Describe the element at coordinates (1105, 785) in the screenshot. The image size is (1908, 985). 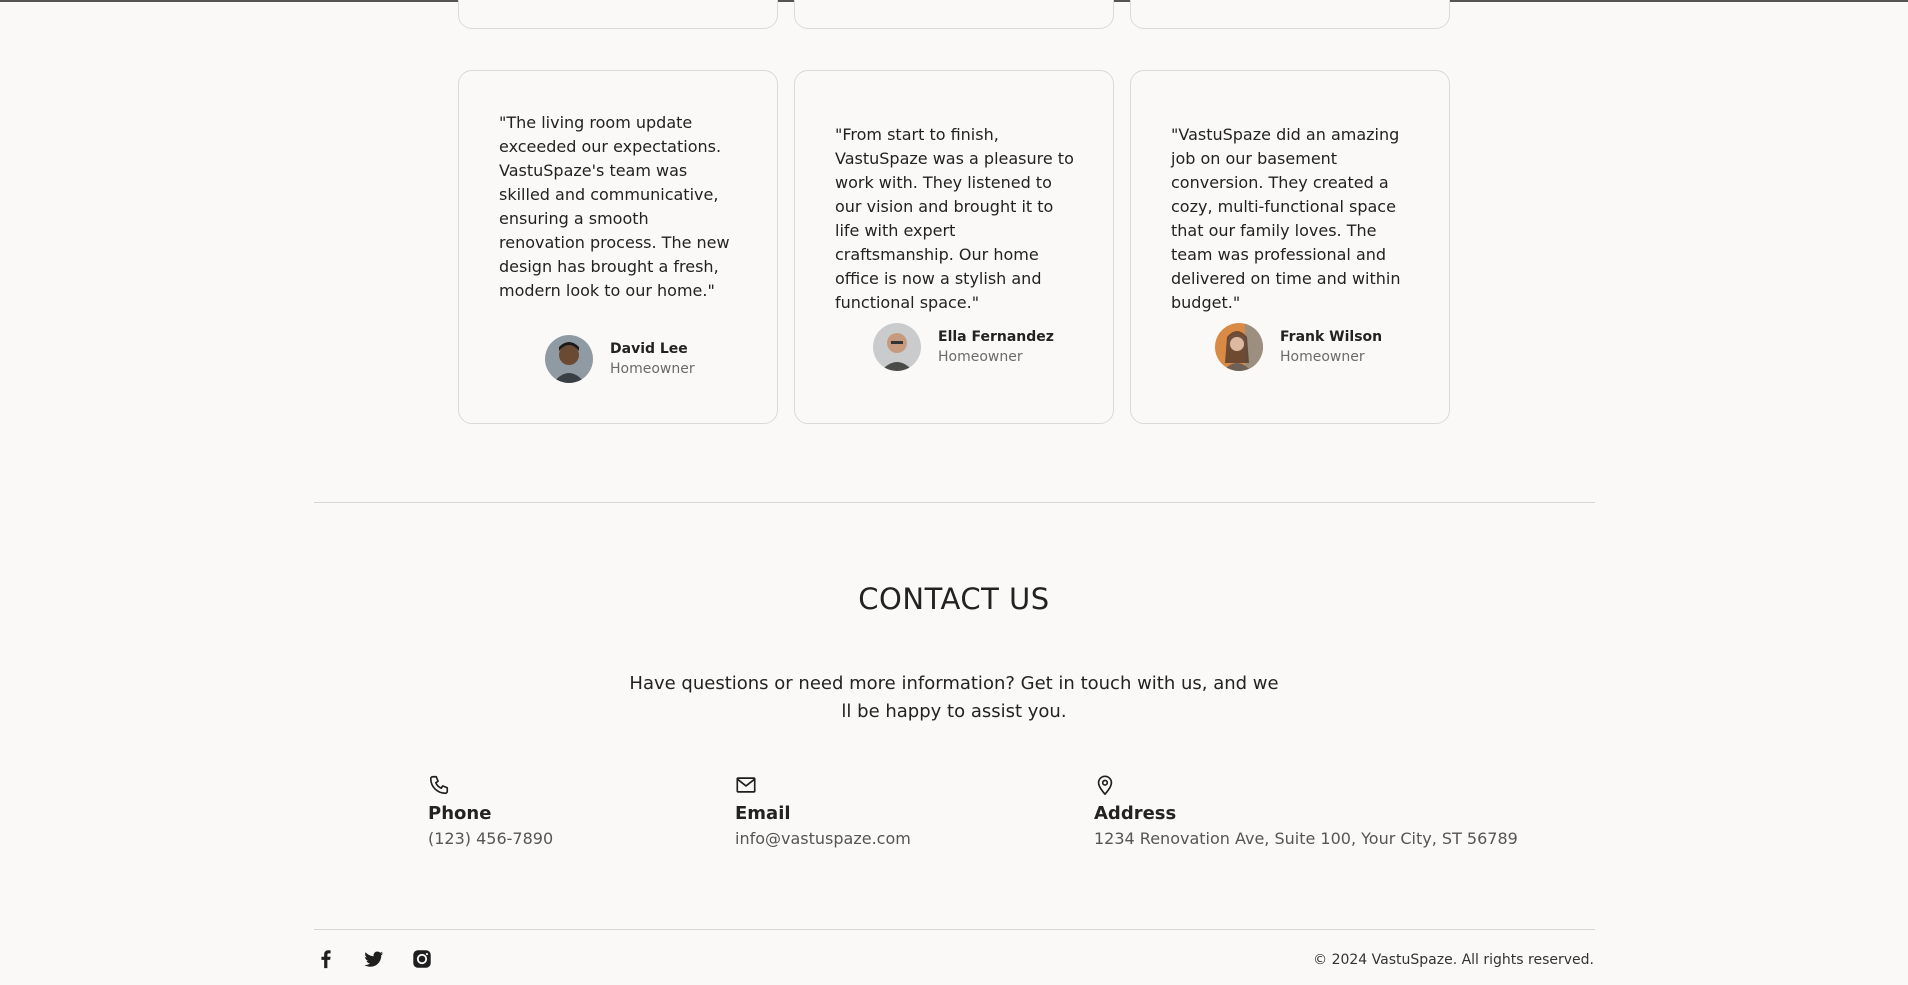
I see `map-pin-icon` at that location.